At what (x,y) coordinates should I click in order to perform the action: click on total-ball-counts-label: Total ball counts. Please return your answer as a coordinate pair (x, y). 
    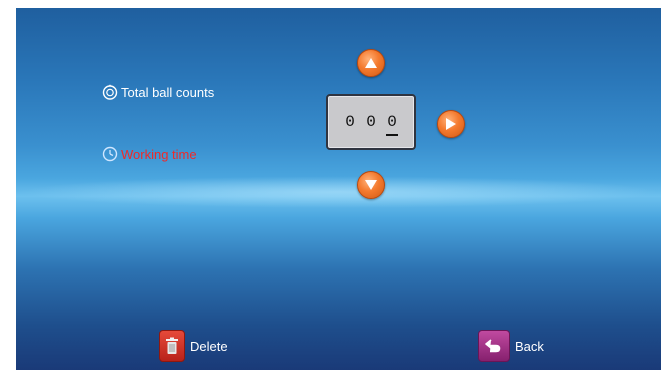
    Looking at the image, I should click on (168, 92).